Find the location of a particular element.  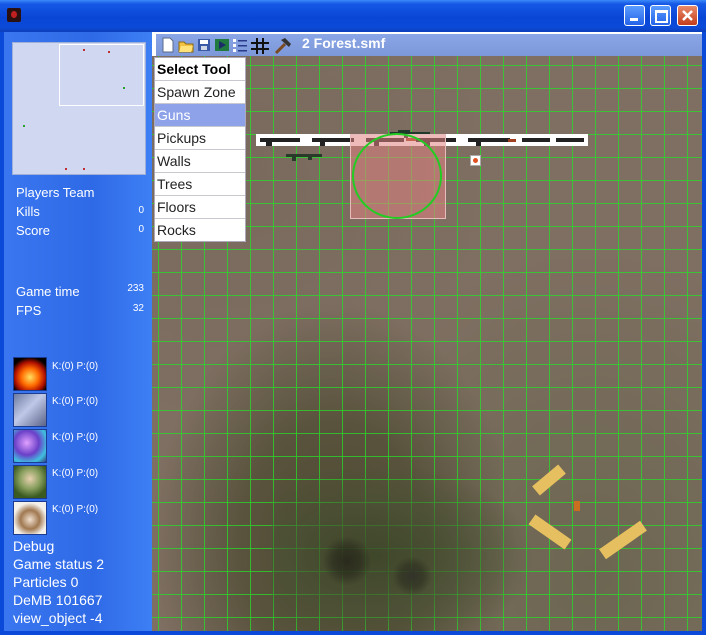

forest-area is located at coordinates (402, 548).